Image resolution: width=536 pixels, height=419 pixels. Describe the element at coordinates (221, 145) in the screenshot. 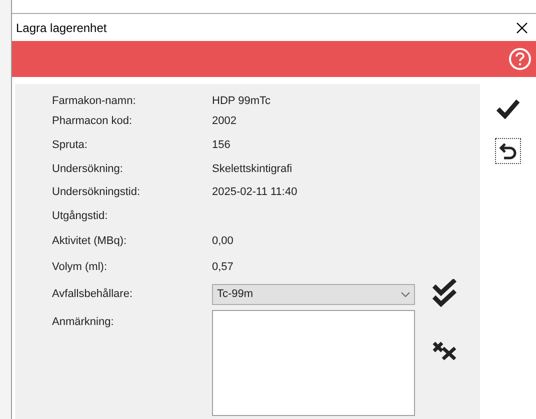

I see `field-value: 156` at that location.